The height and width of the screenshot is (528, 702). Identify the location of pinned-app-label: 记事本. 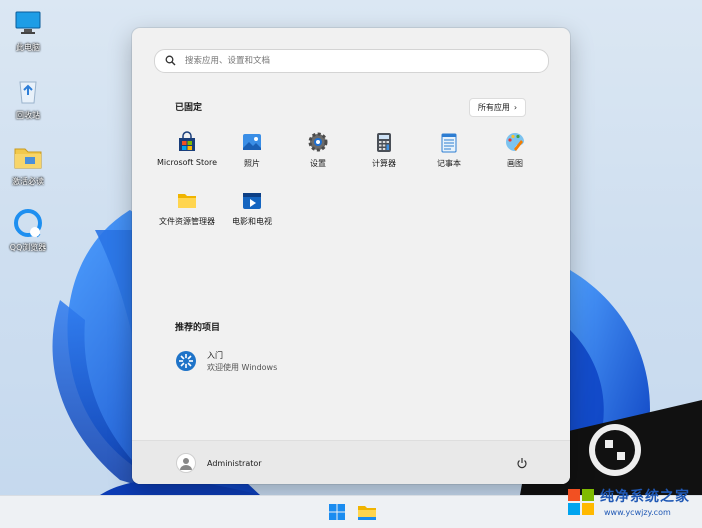
(449, 163).